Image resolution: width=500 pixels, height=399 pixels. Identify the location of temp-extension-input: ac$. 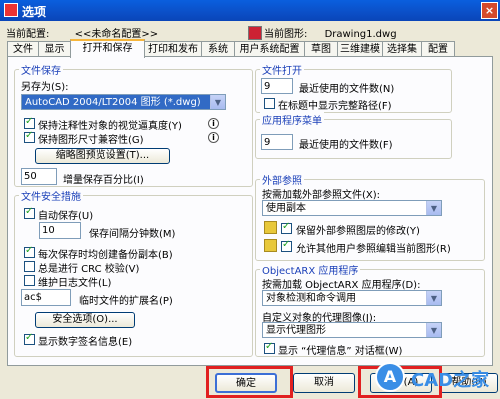
(46, 297).